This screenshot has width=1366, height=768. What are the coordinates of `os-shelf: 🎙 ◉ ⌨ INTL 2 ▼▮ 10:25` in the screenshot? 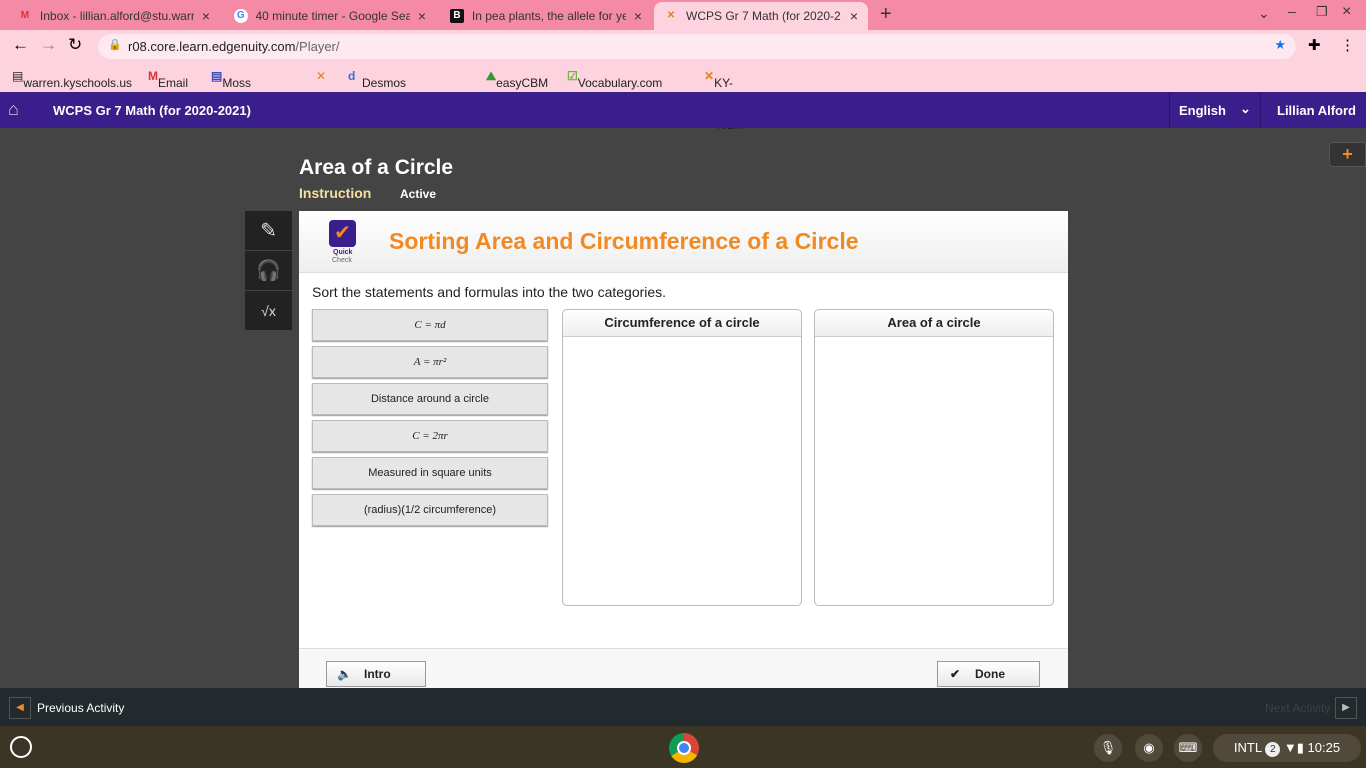 It's located at (683, 747).